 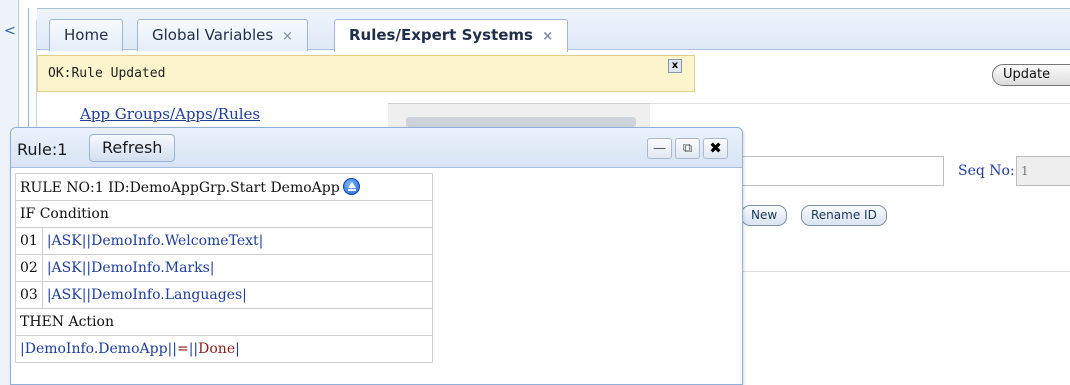 I want to click on rule-header: RULE NO:1 ID:DemoAppGrp.Start DemoApp, so click(x=180, y=188).